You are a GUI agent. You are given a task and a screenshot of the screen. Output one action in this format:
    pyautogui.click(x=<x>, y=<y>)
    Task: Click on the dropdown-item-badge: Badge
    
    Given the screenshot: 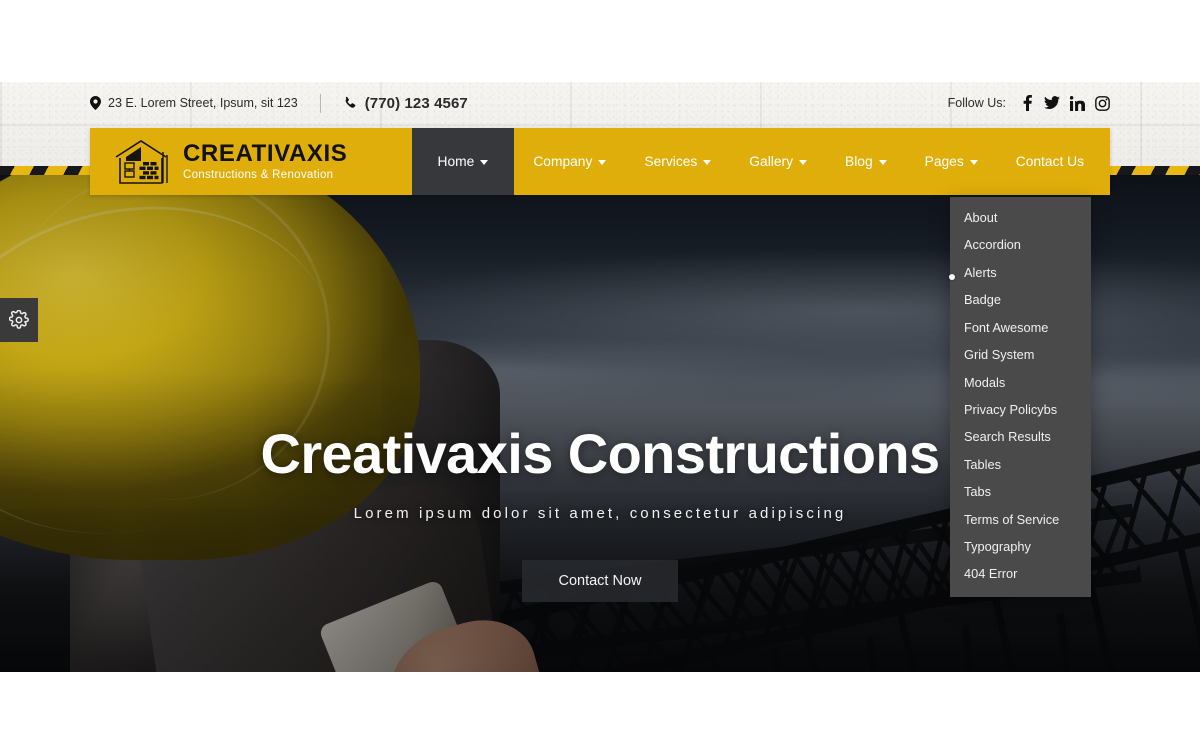 What is the action you would take?
    pyautogui.click(x=1020, y=299)
    